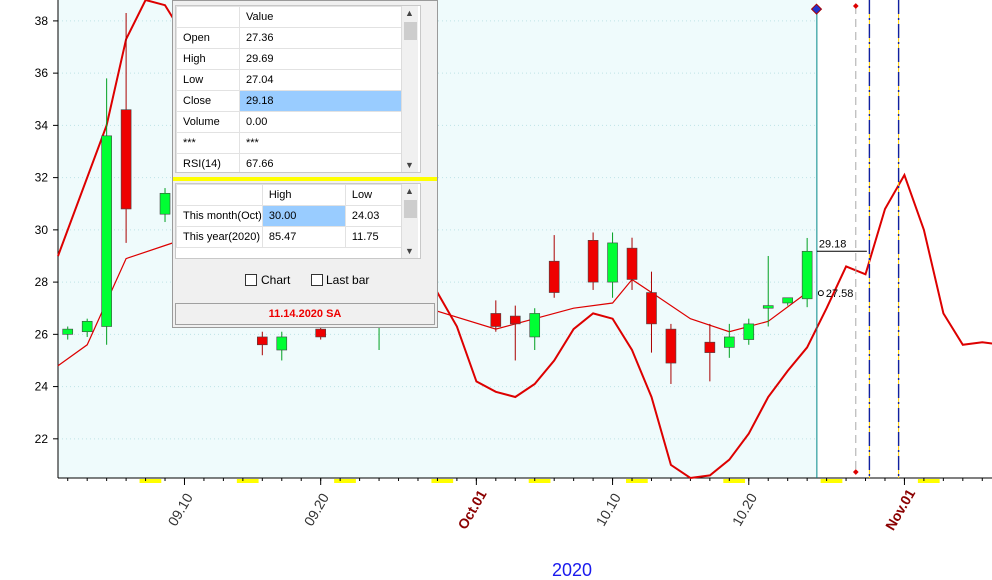  What do you see at coordinates (316, 509) in the screenshot?
I see `x-tick-label: 09.20` at bounding box center [316, 509].